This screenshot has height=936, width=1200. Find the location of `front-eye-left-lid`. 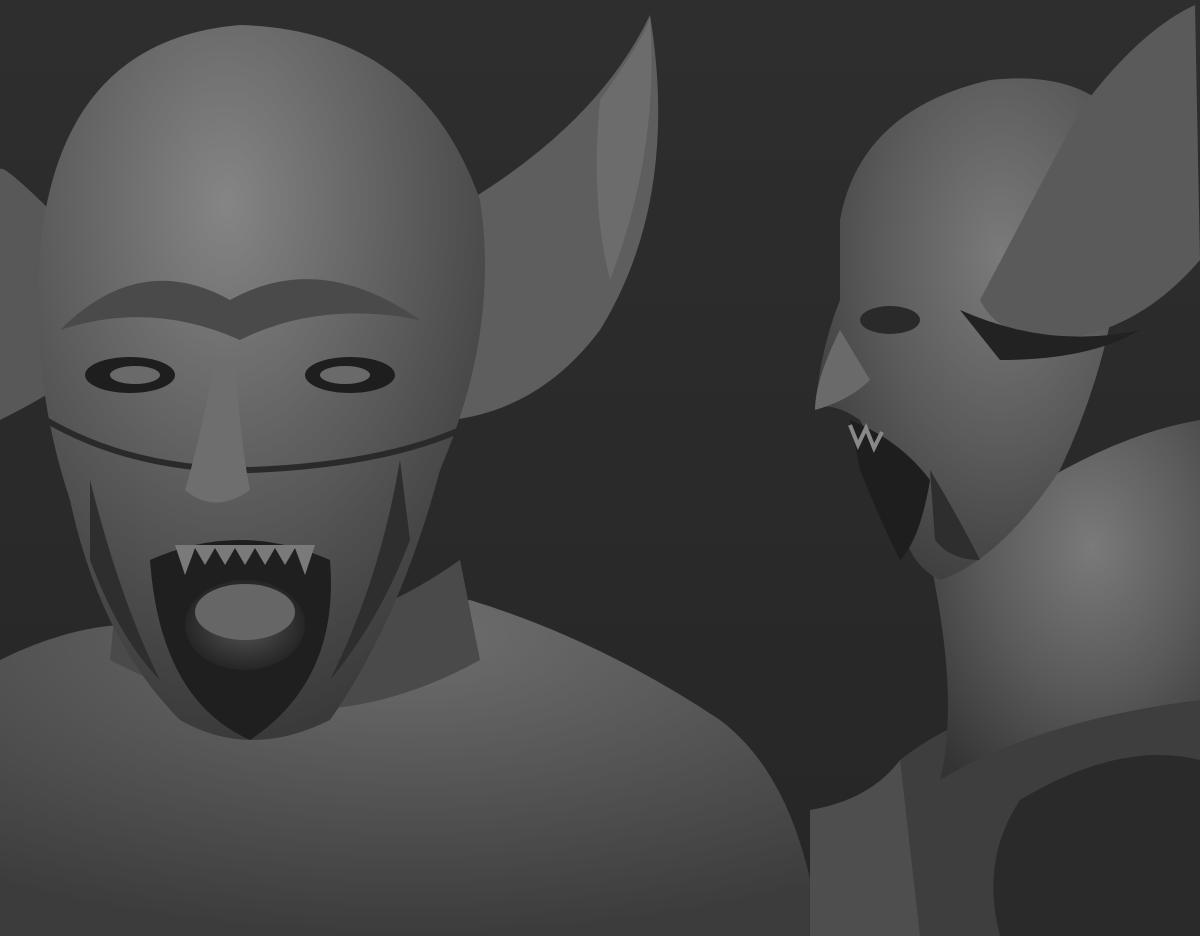

front-eye-left-lid is located at coordinates (135, 375).